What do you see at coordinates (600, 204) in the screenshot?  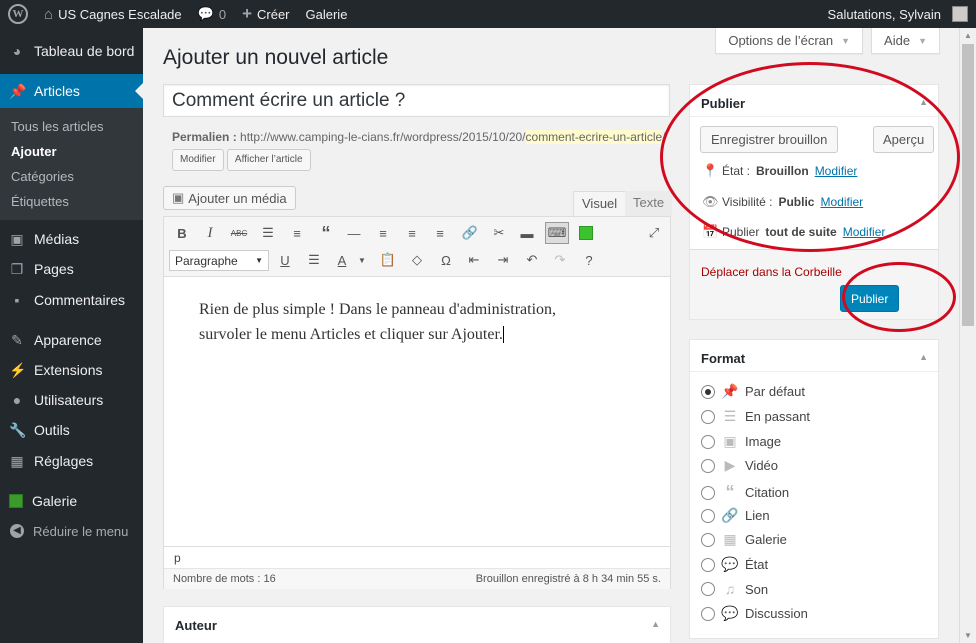 I see `tab-visual: Visuel` at bounding box center [600, 204].